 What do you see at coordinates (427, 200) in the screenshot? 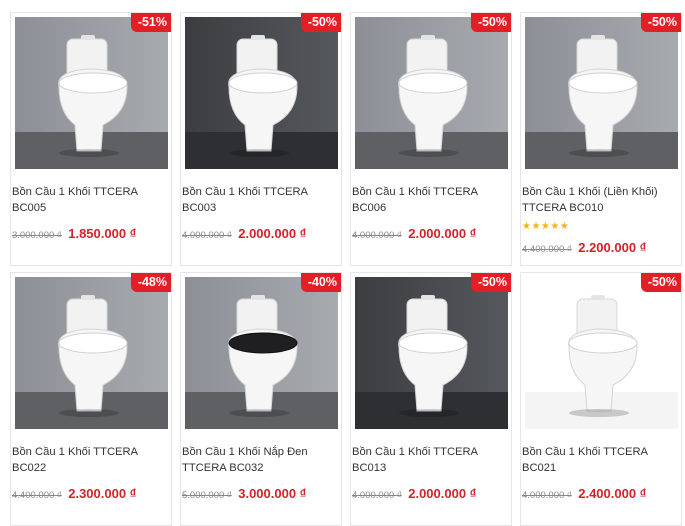
I see `product-title: Bồn Cầu 1 Khối TTCERA BC006` at bounding box center [427, 200].